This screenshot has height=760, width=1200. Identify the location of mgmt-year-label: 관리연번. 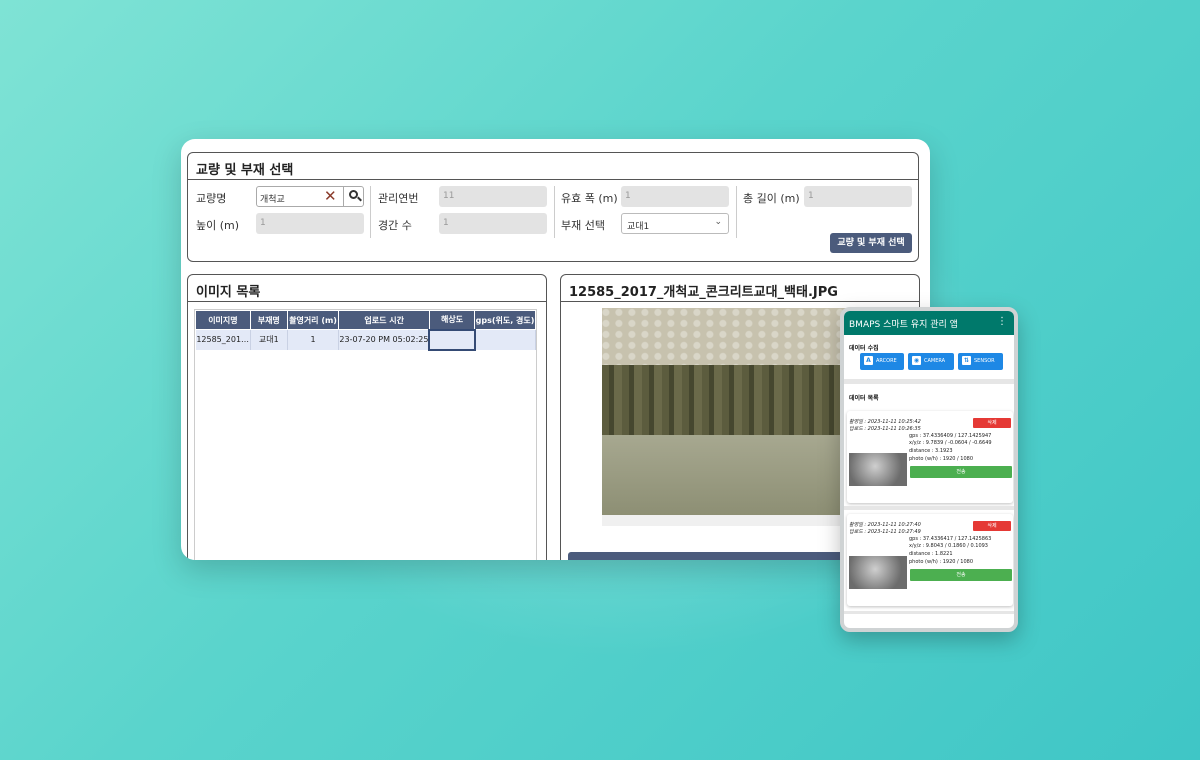
(398, 198).